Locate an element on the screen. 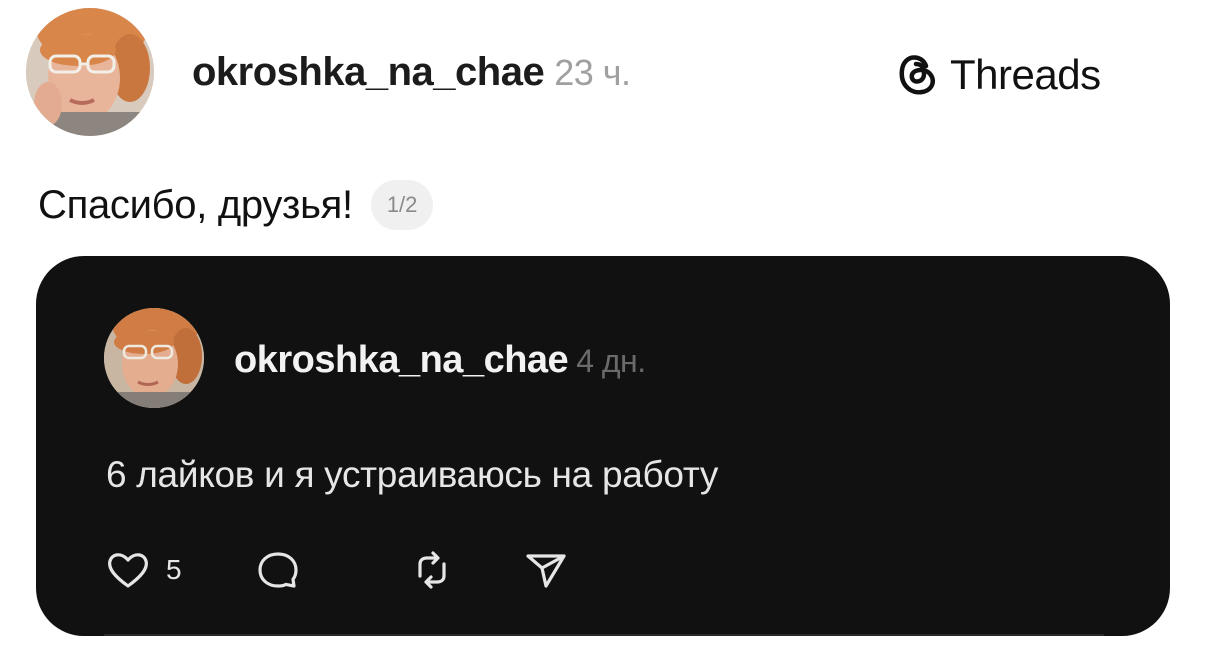  embedded-post-header: okroshka_na_chae 4 дн. is located at coordinates (440, 360).